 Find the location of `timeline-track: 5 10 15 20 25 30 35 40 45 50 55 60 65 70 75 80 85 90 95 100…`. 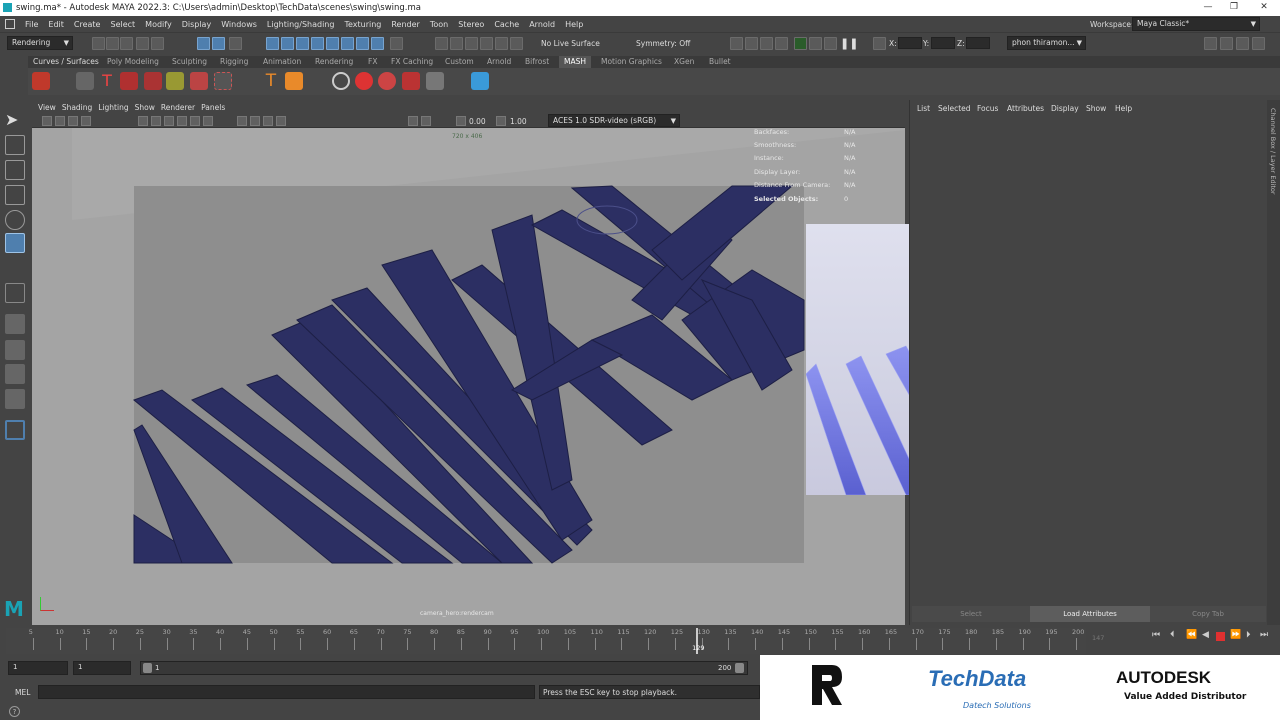

timeline-track: 5 10 15 20 25 30 35 40 45 50 55 60 65 70 75 80 85 90 95 100… is located at coordinates (546, 641).